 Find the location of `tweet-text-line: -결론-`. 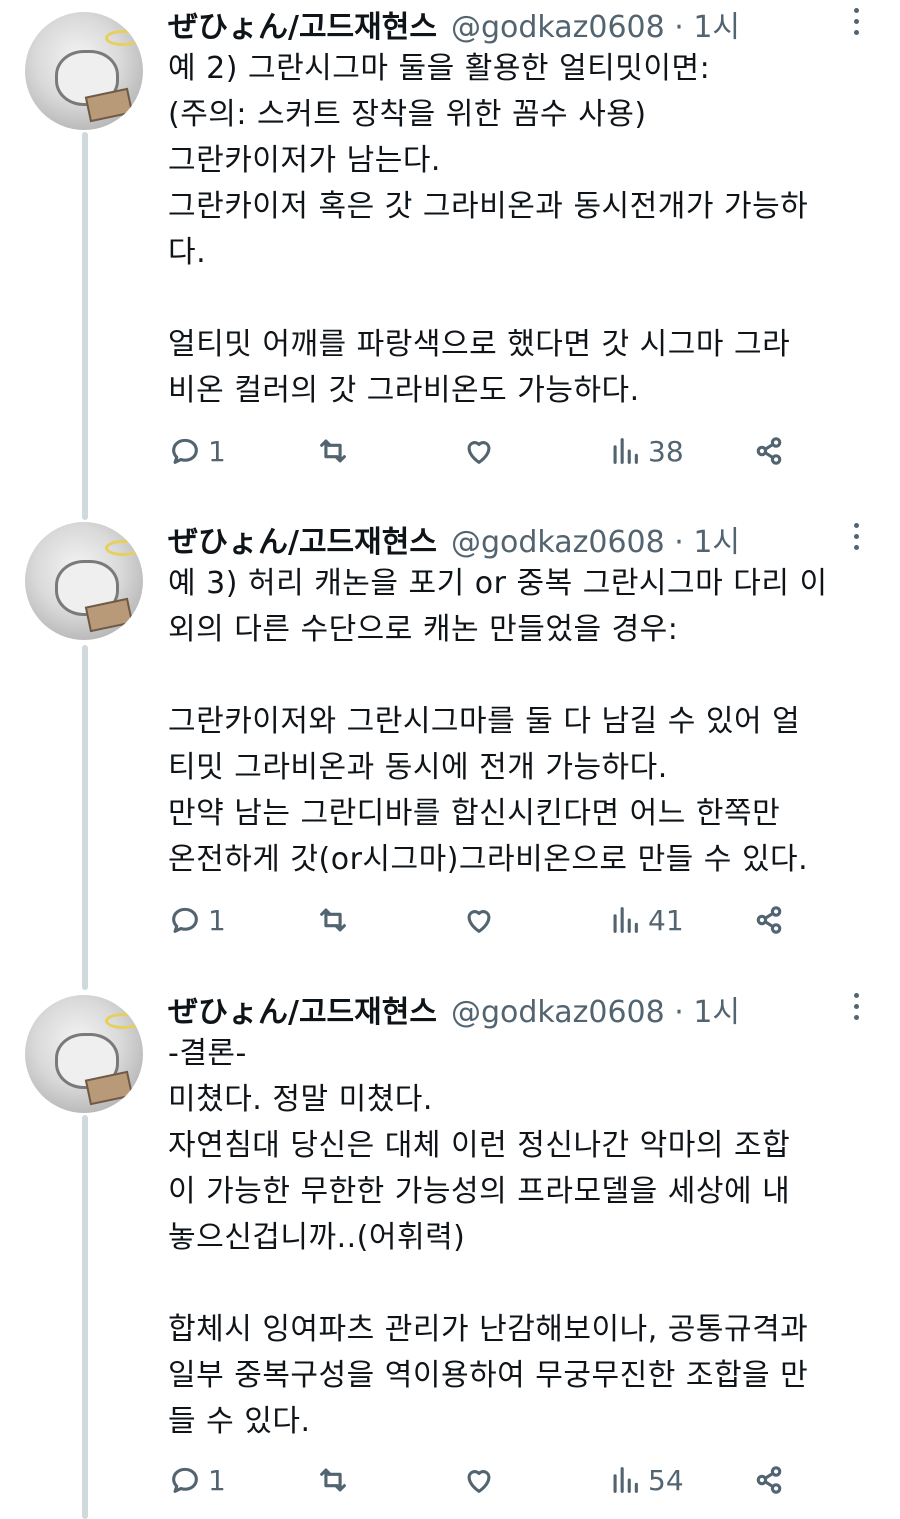

tweet-text-line: -결론- is located at coordinates (207, 1053).